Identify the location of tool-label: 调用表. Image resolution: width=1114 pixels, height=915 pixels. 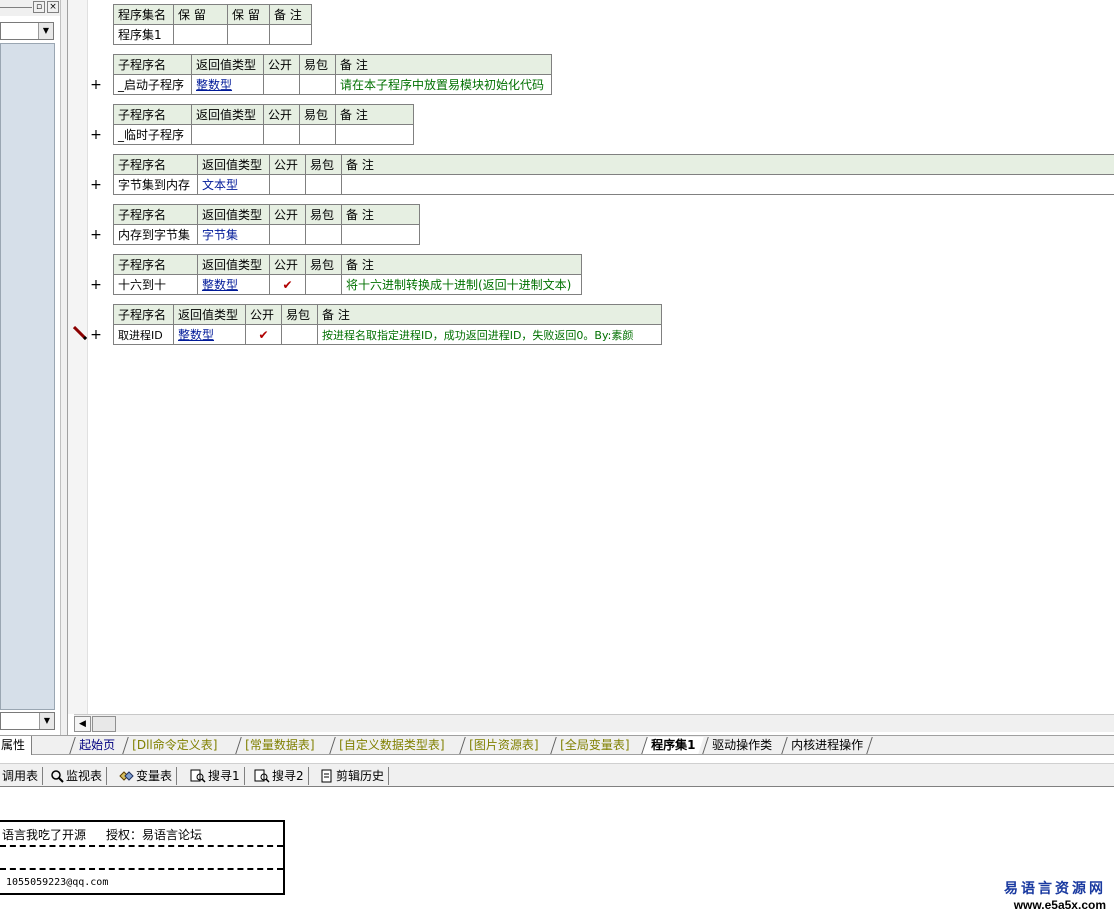
(20, 776).